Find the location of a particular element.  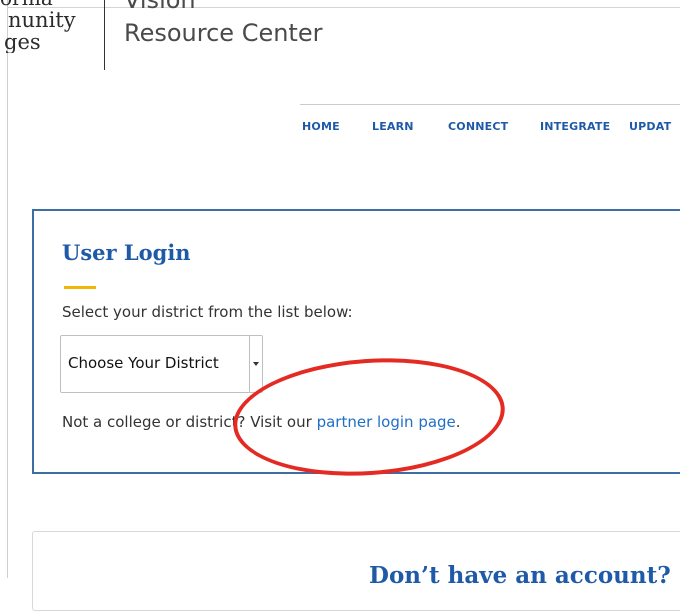

site-title: Vision Resource Center is located at coordinates (223, 24).